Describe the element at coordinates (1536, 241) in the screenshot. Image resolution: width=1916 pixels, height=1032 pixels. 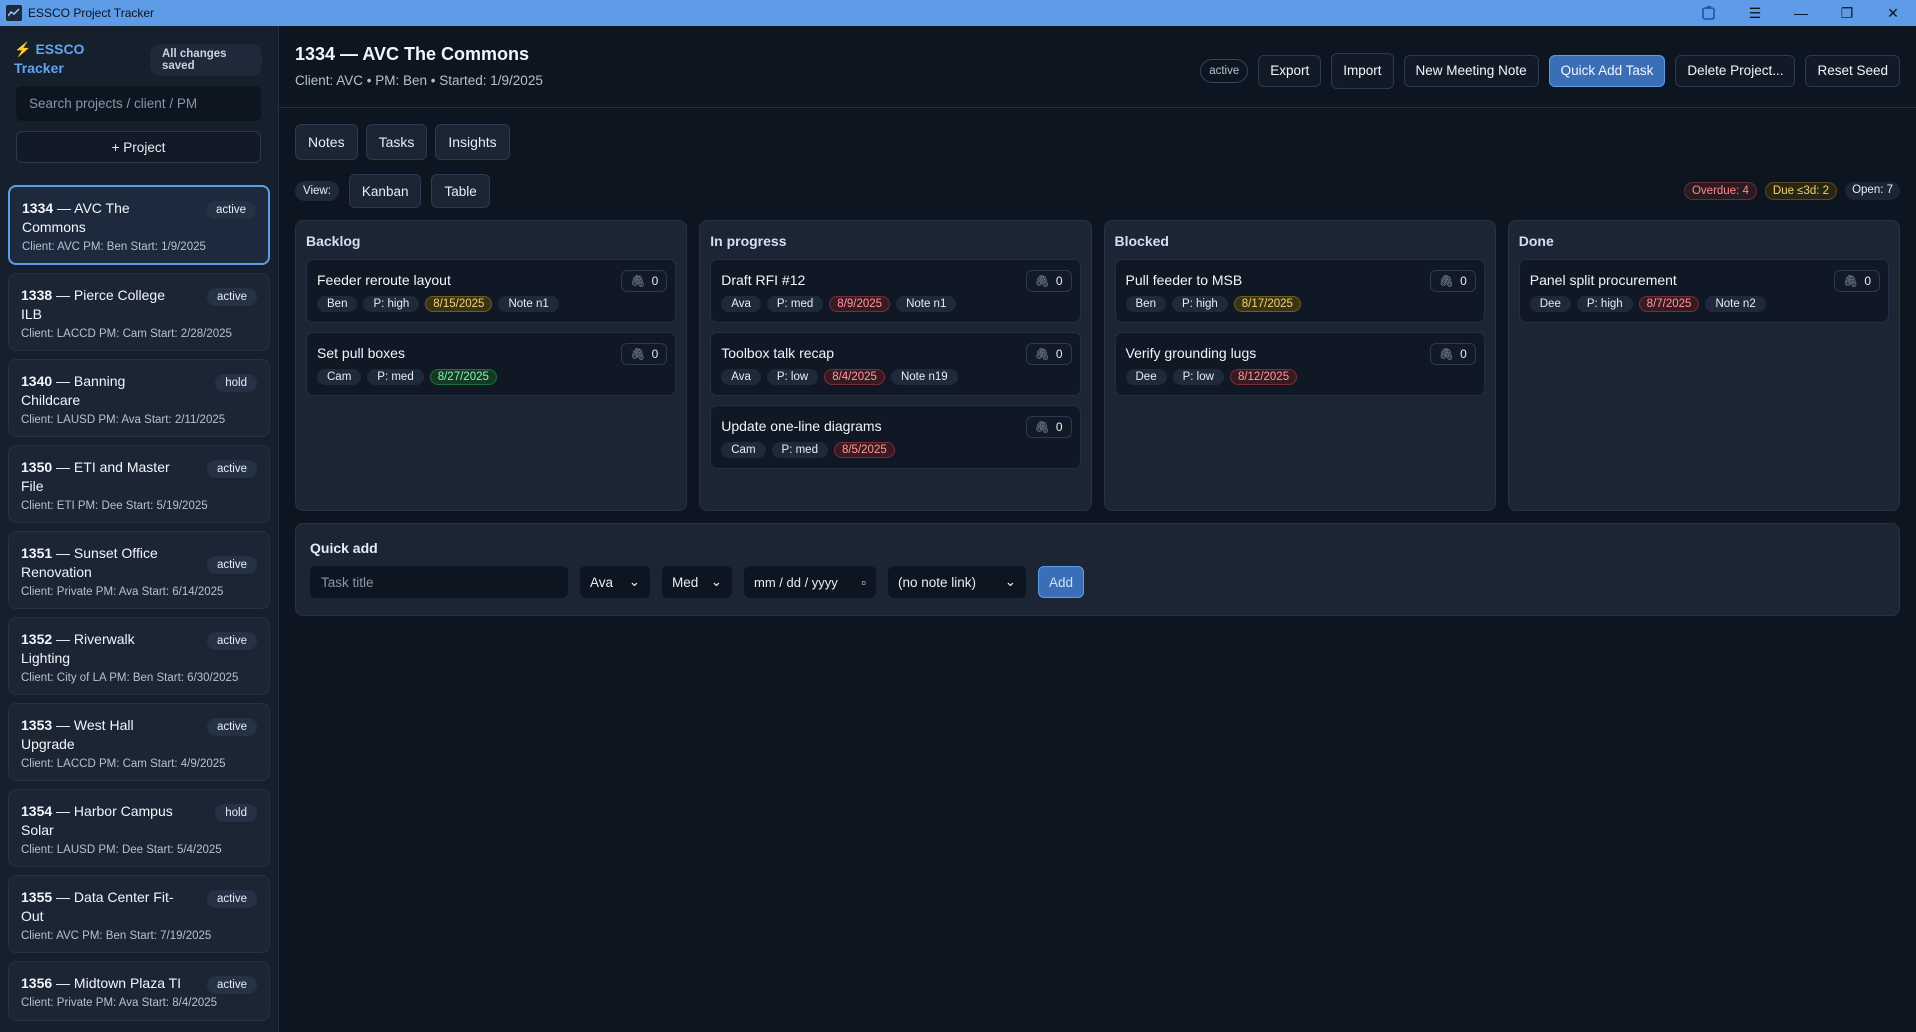
I see `column-title: Done` at that location.